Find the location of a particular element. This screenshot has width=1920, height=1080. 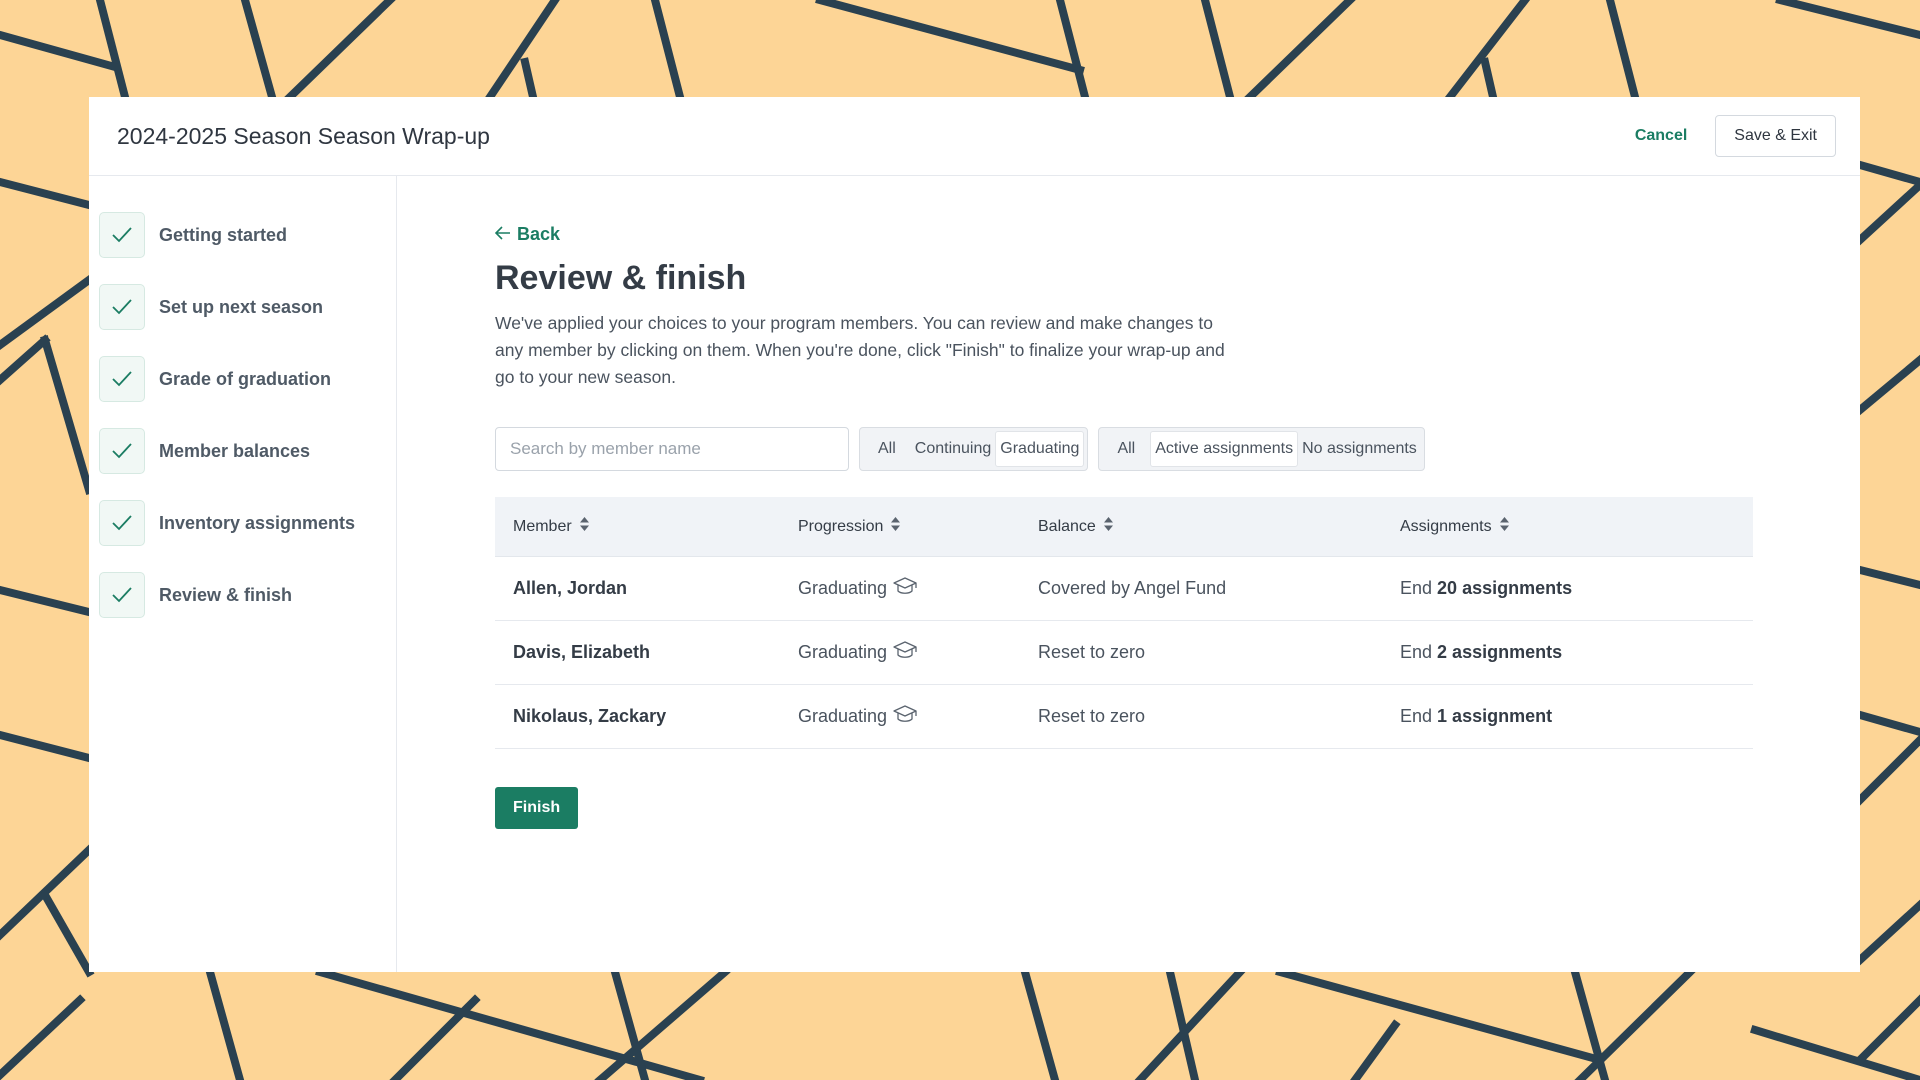

progression-filter-graduating: Graduating is located at coordinates (1040, 449).